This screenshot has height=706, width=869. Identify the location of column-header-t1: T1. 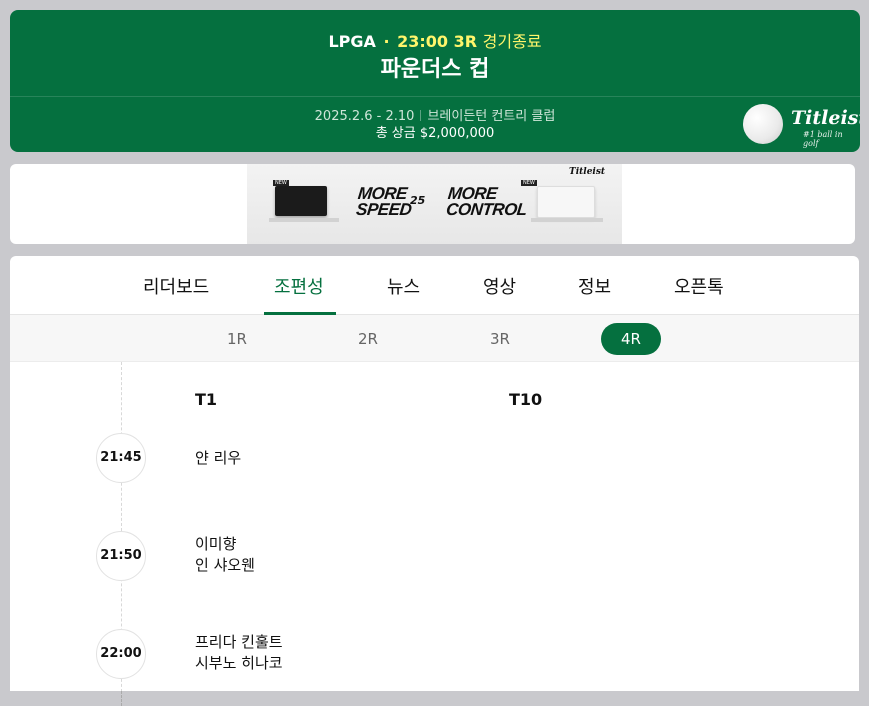
(206, 399).